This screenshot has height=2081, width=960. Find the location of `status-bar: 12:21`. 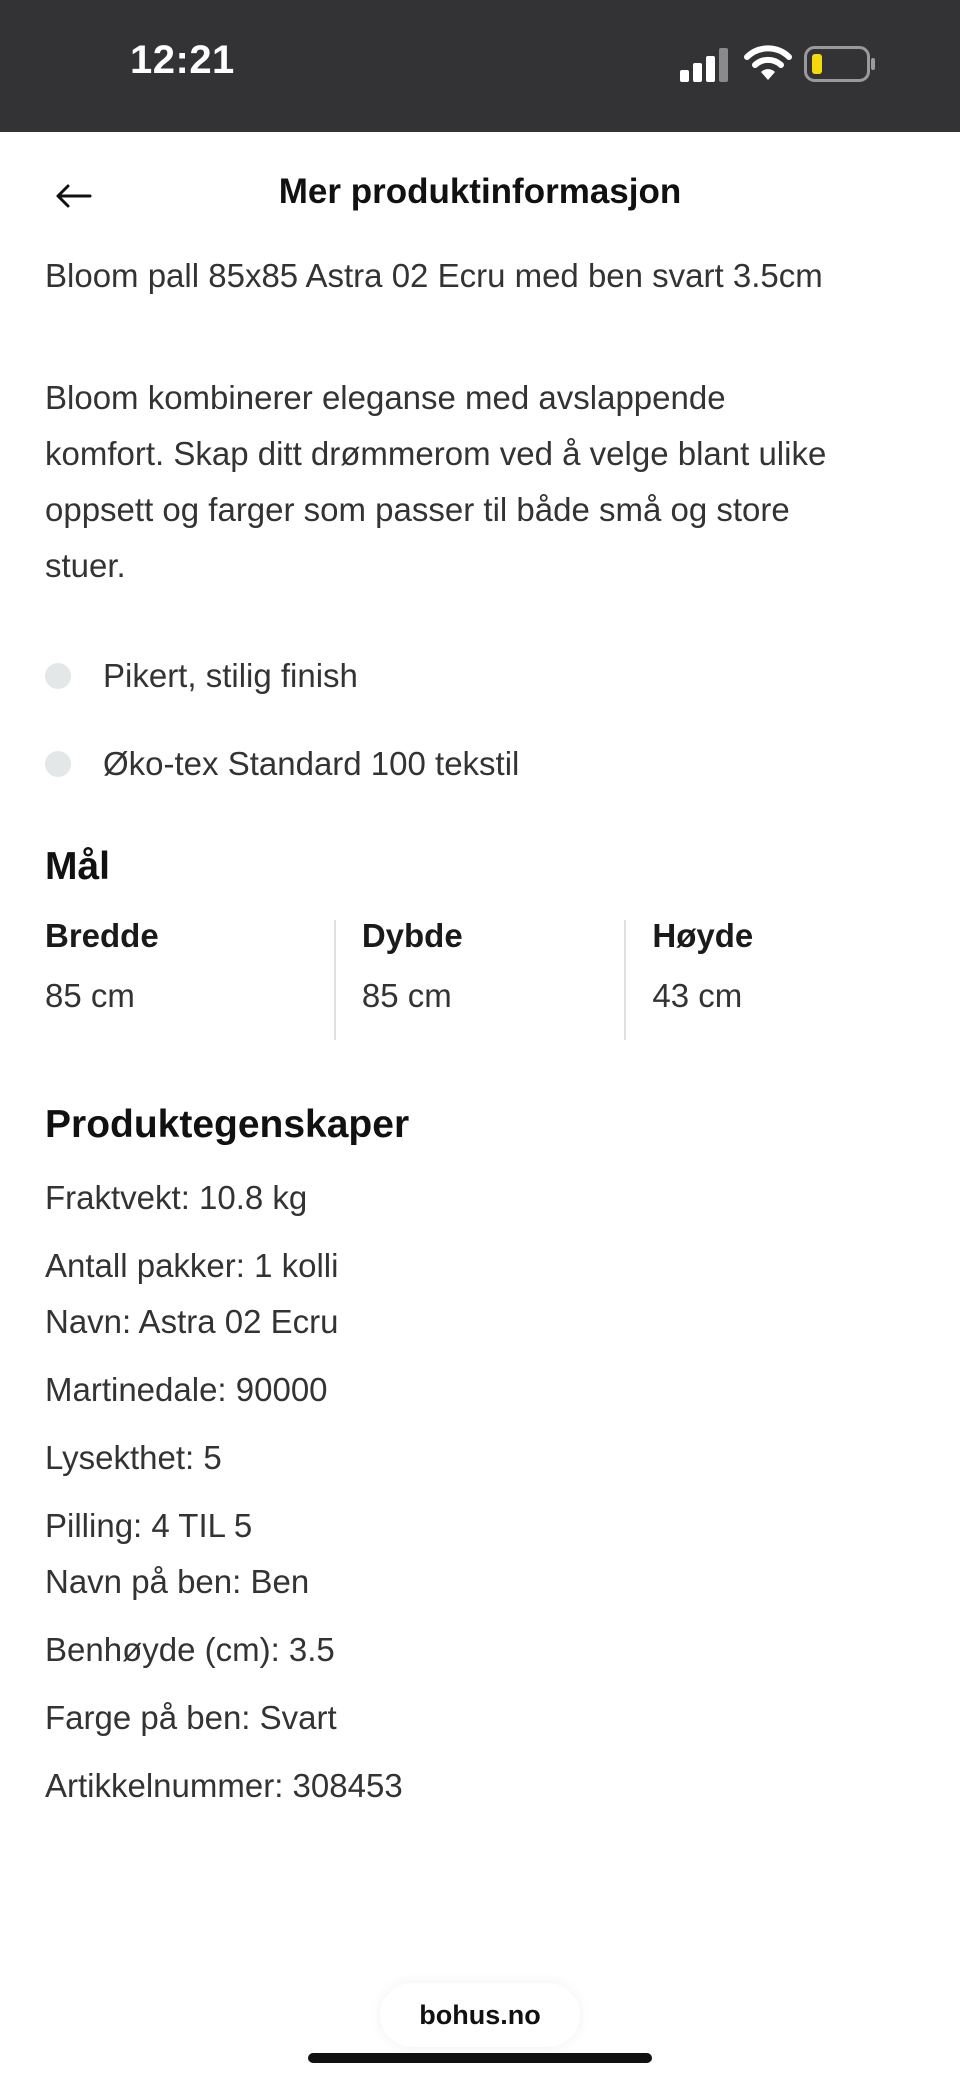

status-bar: 12:21 is located at coordinates (480, 66).